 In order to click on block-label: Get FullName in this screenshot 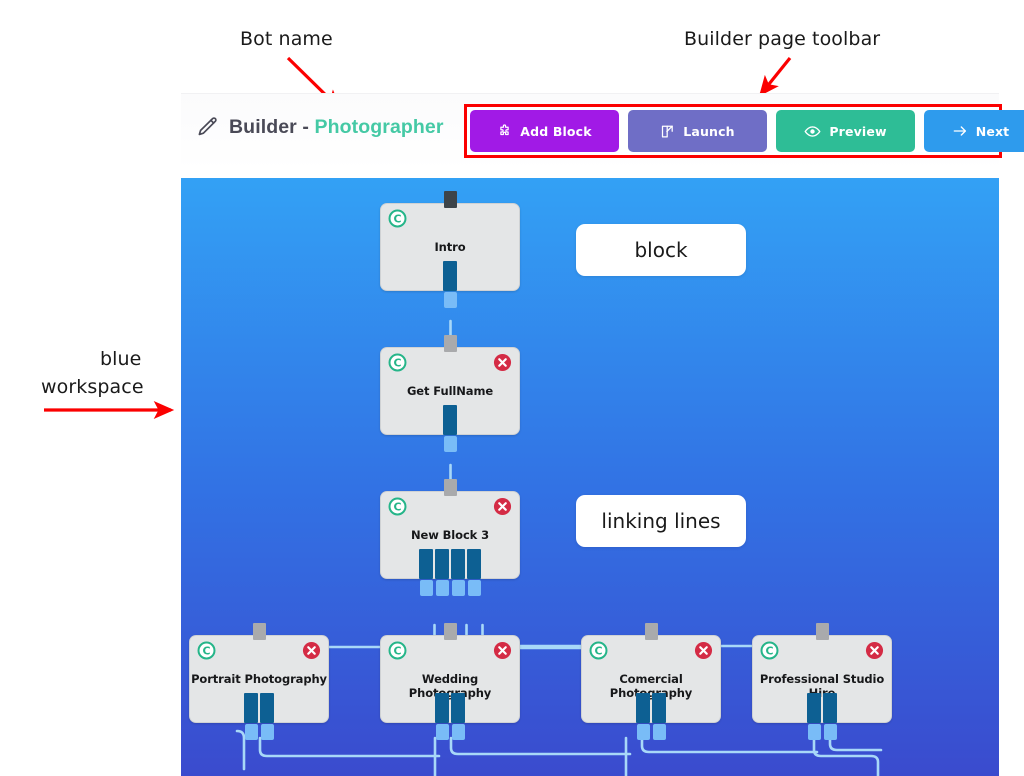, I will do `click(450, 391)`.